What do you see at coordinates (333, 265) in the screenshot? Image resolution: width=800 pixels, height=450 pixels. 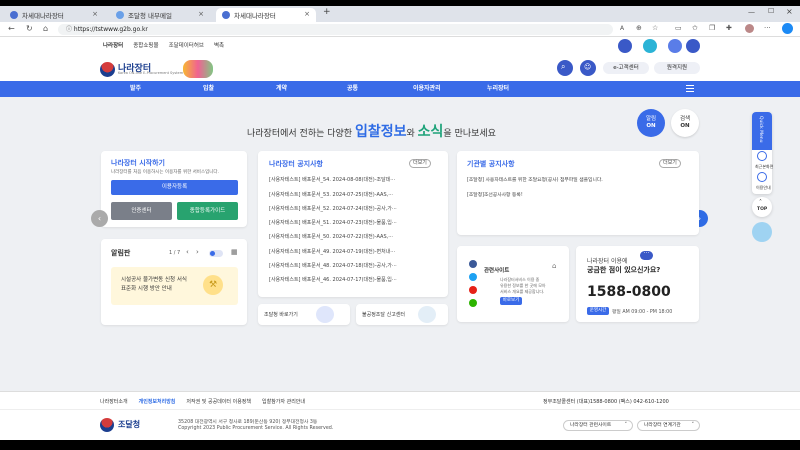 I see `notice-item: [사용자테스트] 배포문서_48. 2024-07-18(대전)-공사,가···` at bounding box center [333, 265].